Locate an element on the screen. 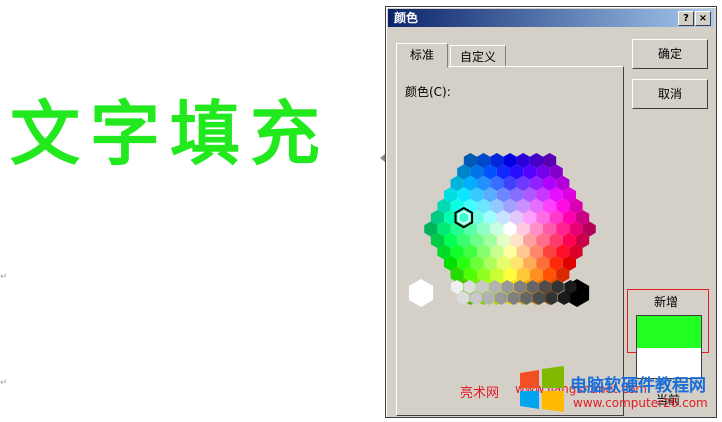 The image size is (722, 422). cancel-button: 取消 is located at coordinates (670, 94).